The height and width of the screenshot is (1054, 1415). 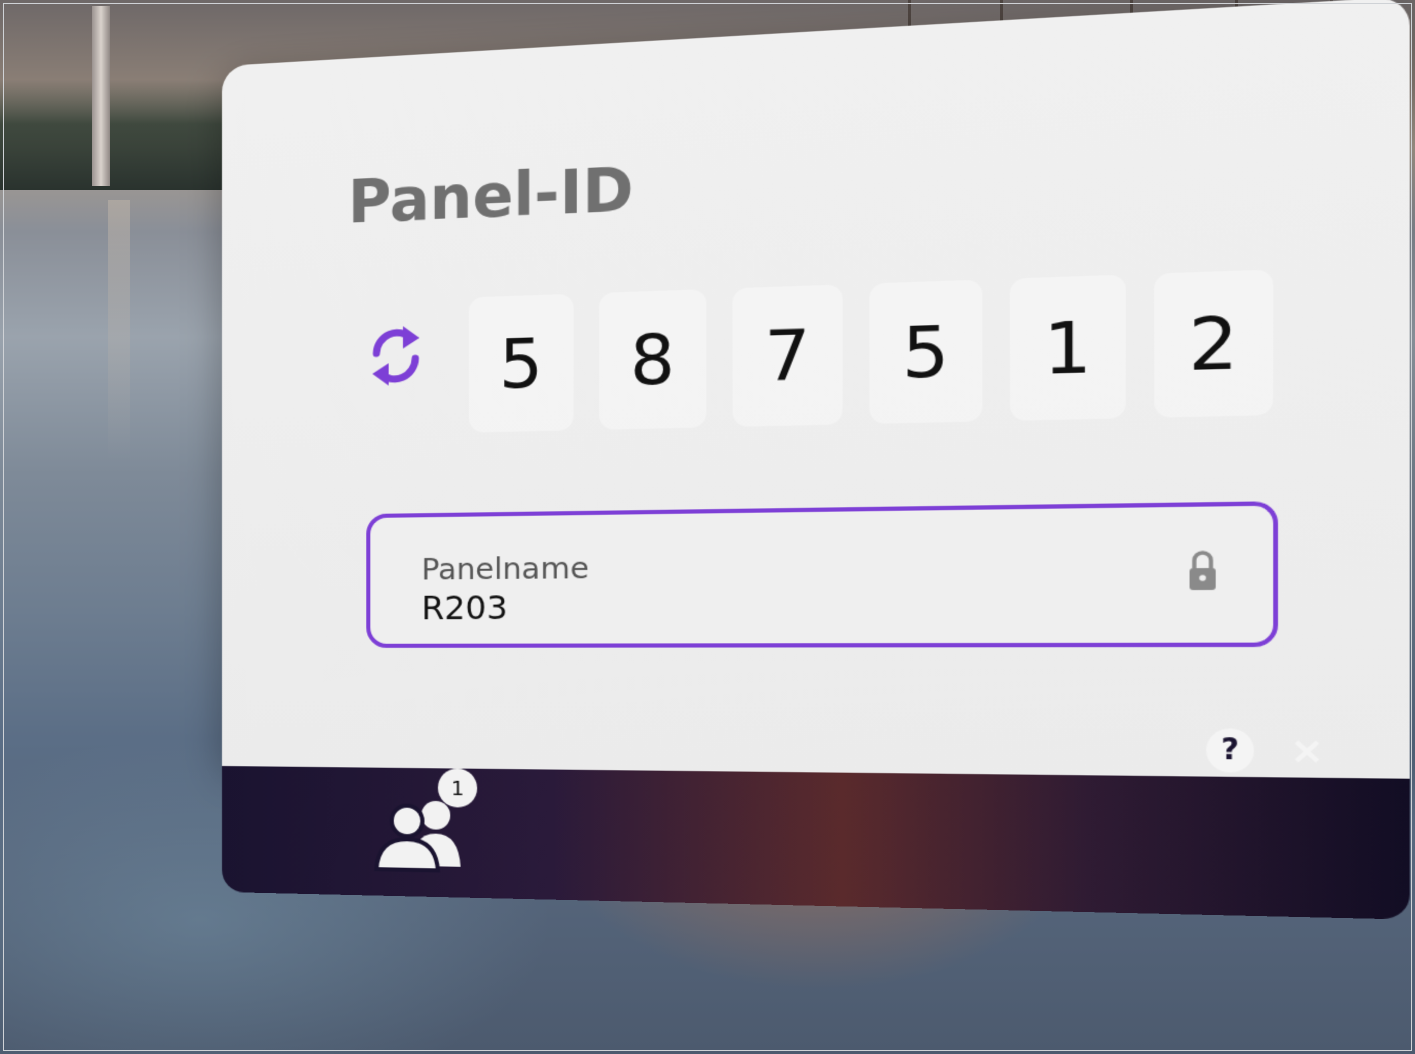 What do you see at coordinates (1067, 347) in the screenshot?
I see `panel-id-digit: 1` at bounding box center [1067, 347].